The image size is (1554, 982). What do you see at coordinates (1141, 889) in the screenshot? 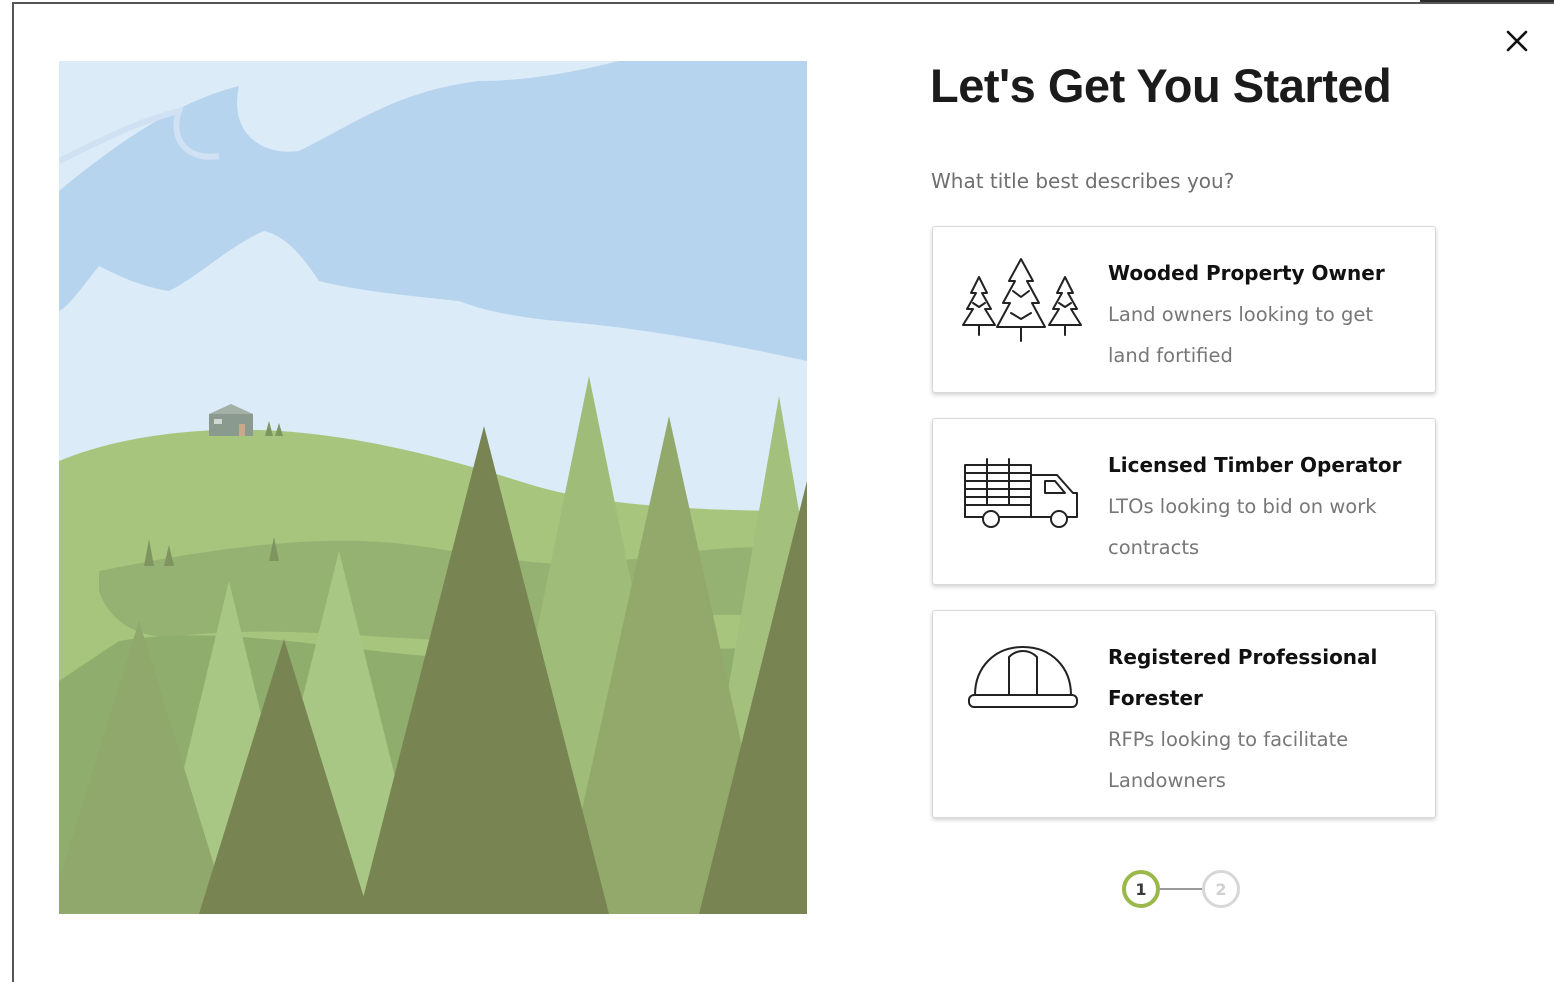
I see `step-1: 1` at bounding box center [1141, 889].